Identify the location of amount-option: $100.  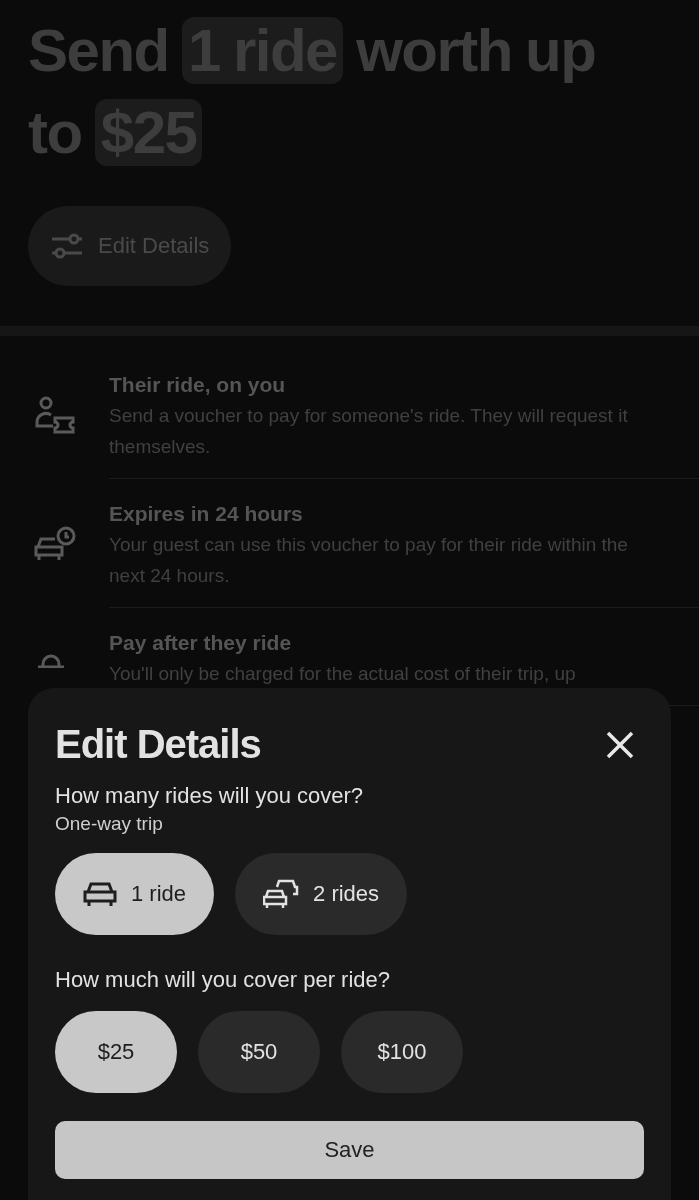
(402, 1052).